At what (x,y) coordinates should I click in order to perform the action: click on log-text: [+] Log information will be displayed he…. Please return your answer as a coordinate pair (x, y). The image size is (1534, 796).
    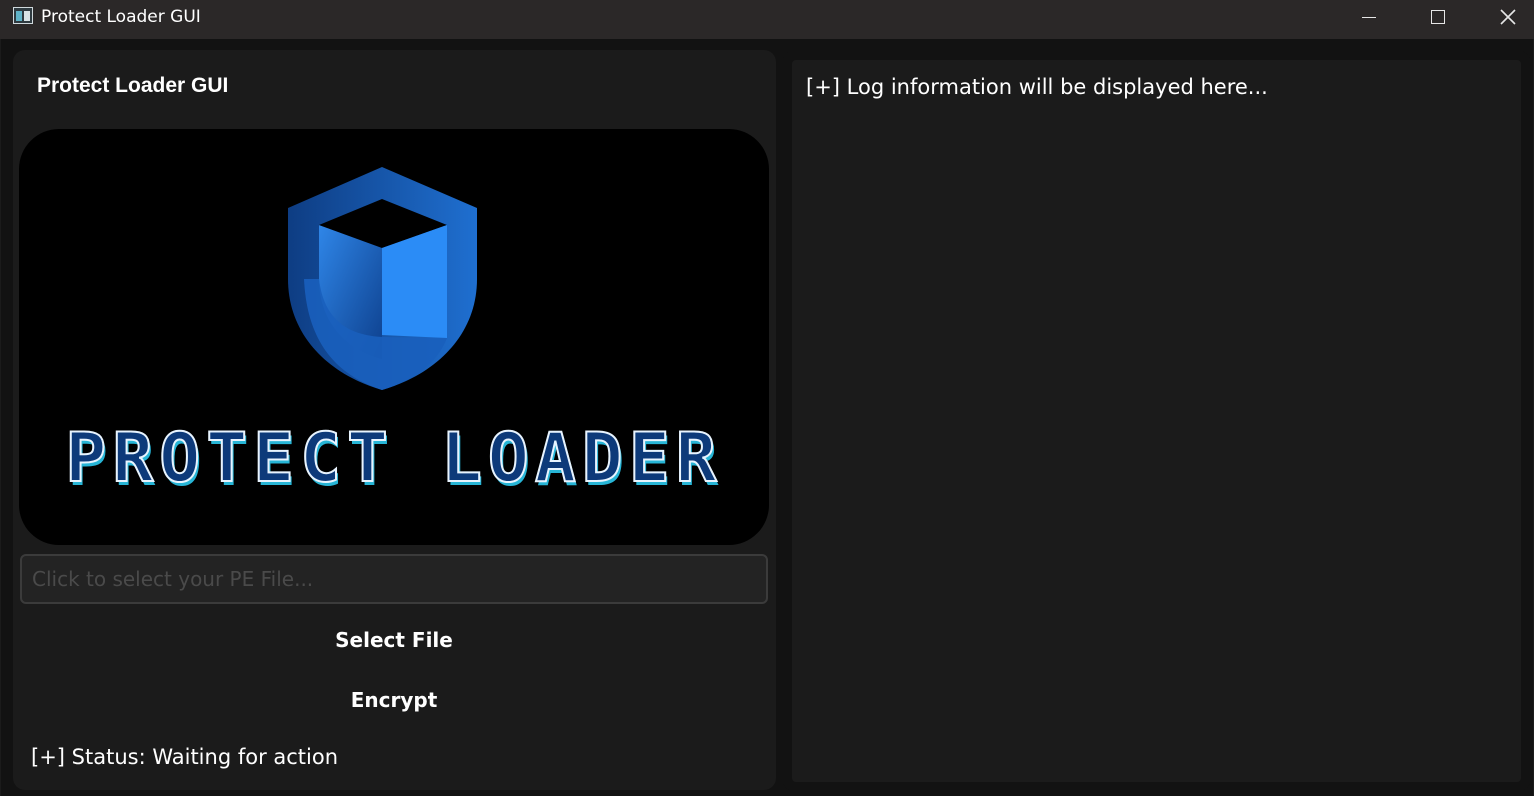
    Looking at the image, I should click on (1037, 87).